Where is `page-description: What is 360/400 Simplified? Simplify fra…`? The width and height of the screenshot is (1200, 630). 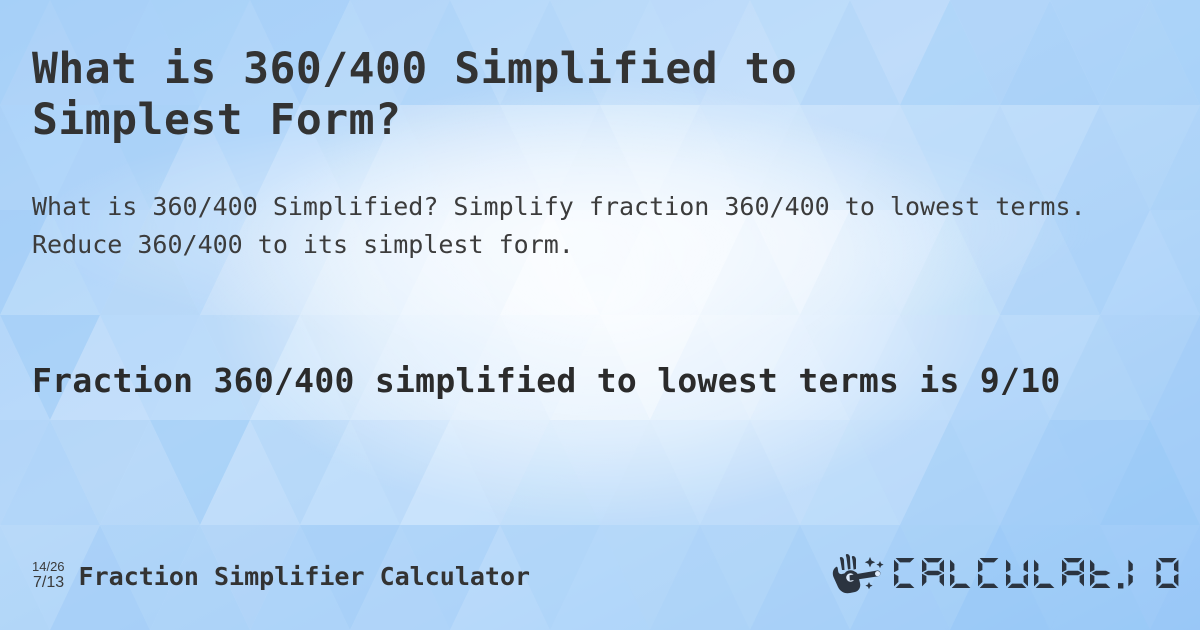
page-description: What is 360/400 Simplified? Simplify fra… is located at coordinates (559, 225).